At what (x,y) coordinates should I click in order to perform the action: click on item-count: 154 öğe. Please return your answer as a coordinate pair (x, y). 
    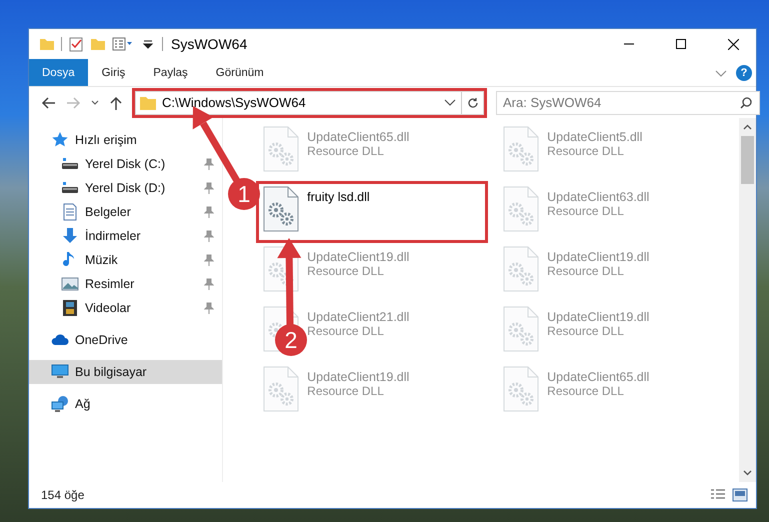
    Looking at the image, I should click on (63, 495).